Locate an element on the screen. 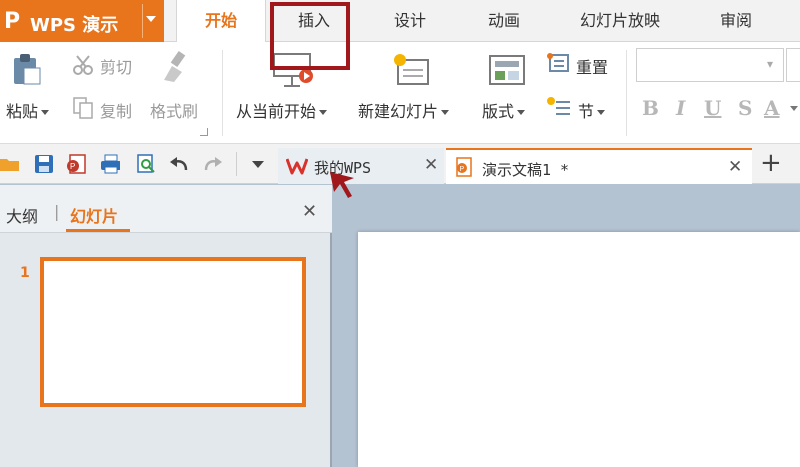  customize-toolbar-dropdown-icon is located at coordinates (258, 164).